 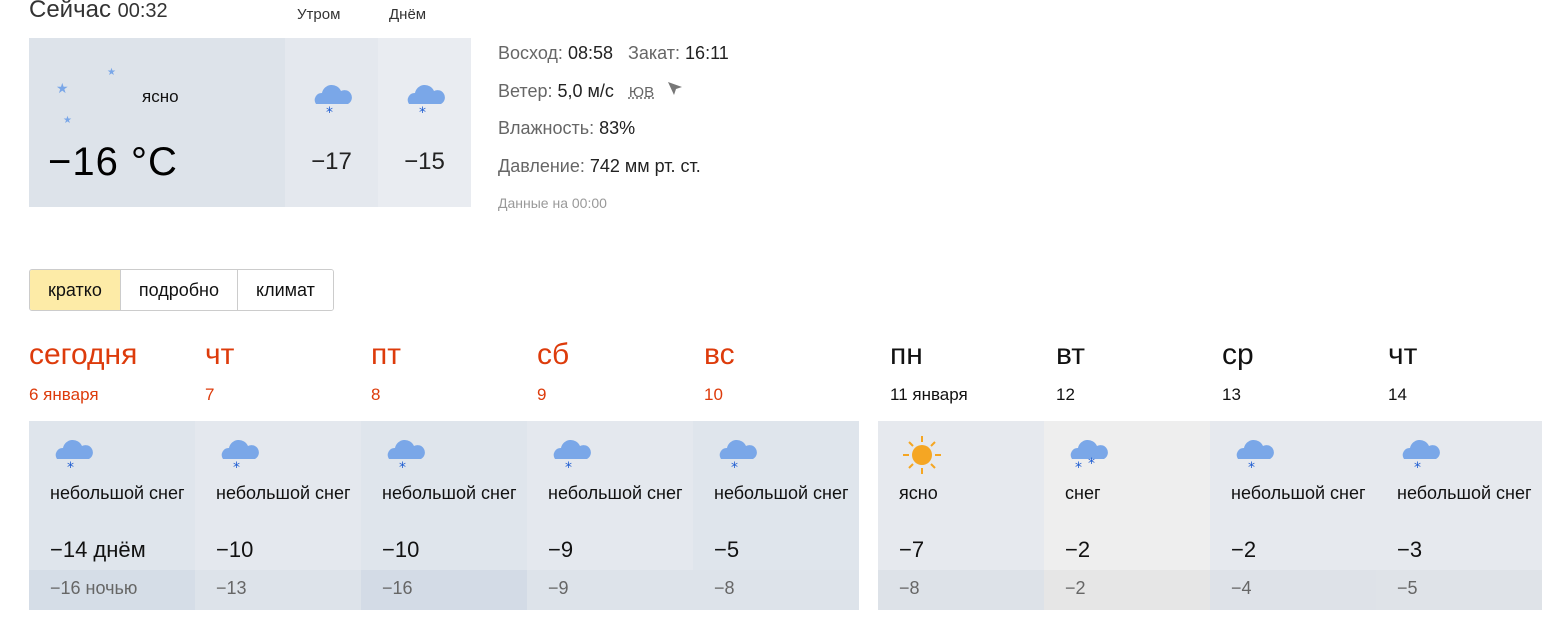 What do you see at coordinates (376, 394) in the screenshot?
I see `forecast-day-date: 8` at bounding box center [376, 394].